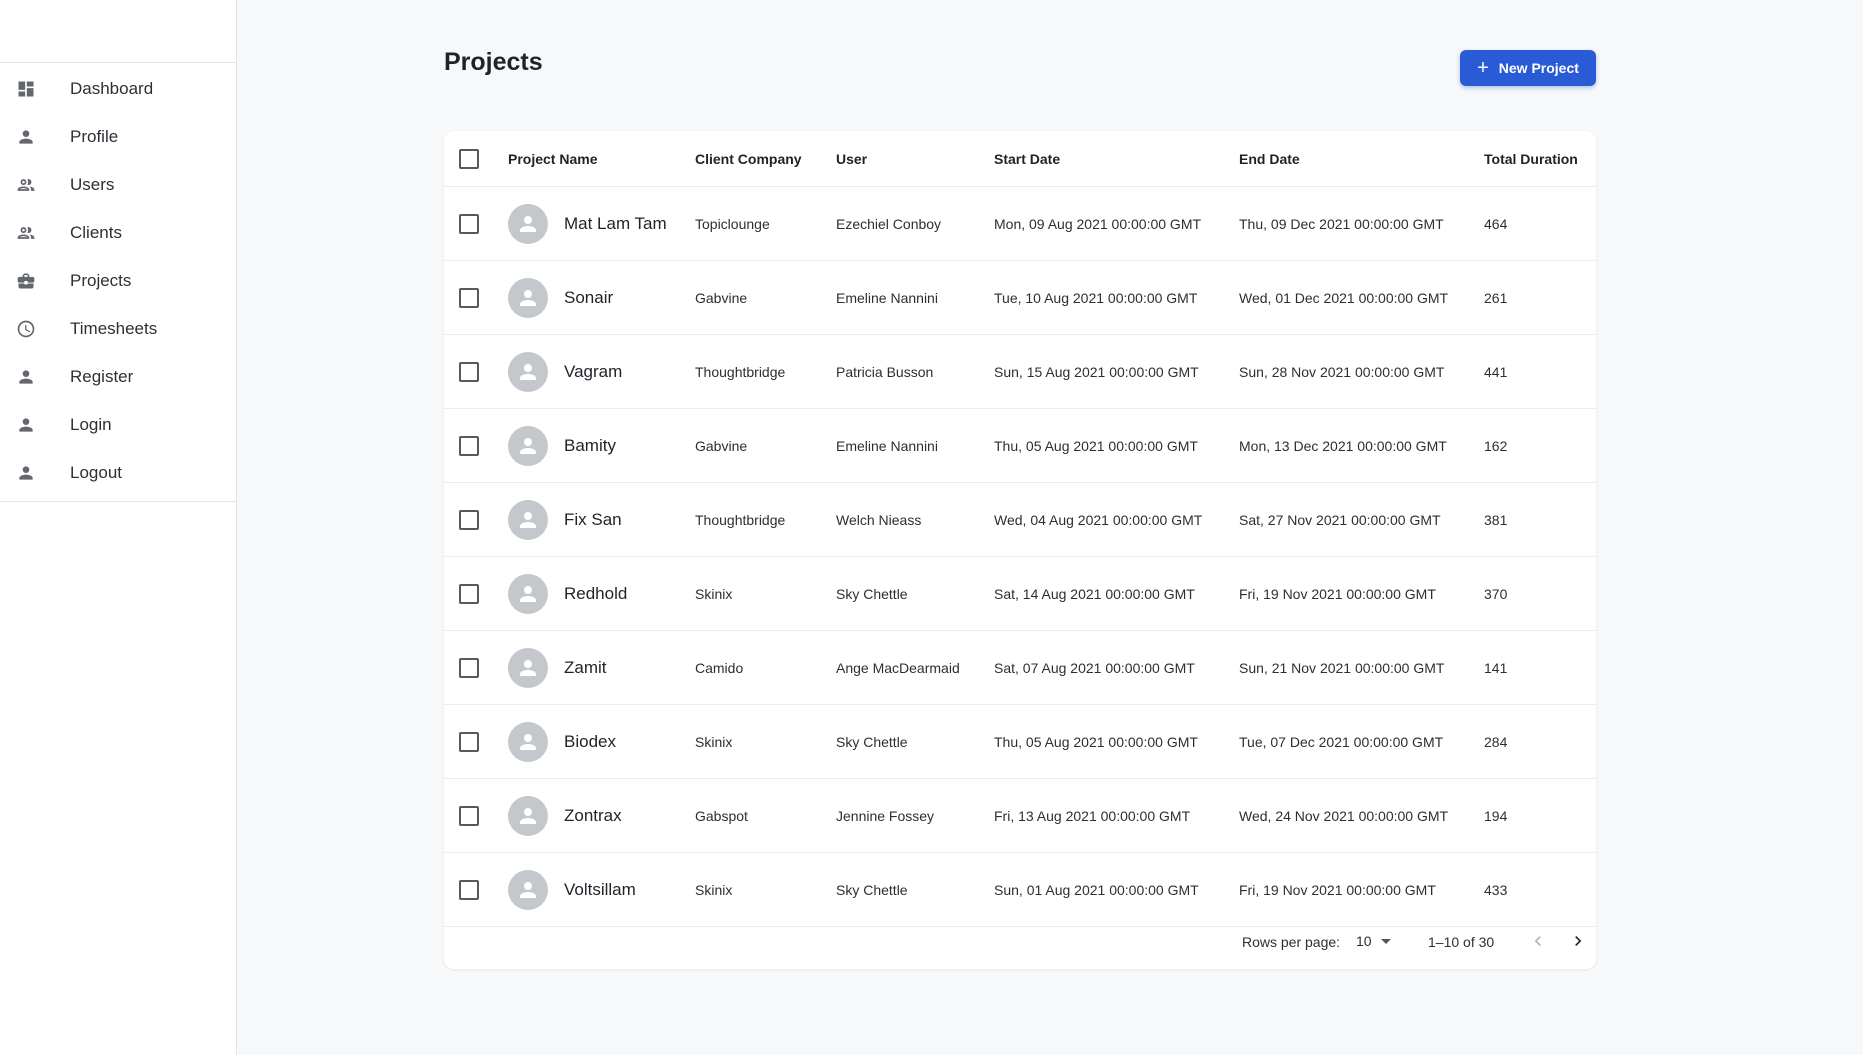 This screenshot has width=1863, height=1055. What do you see at coordinates (1385, 941) in the screenshot?
I see `caret-down-icon` at bounding box center [1385, 941].